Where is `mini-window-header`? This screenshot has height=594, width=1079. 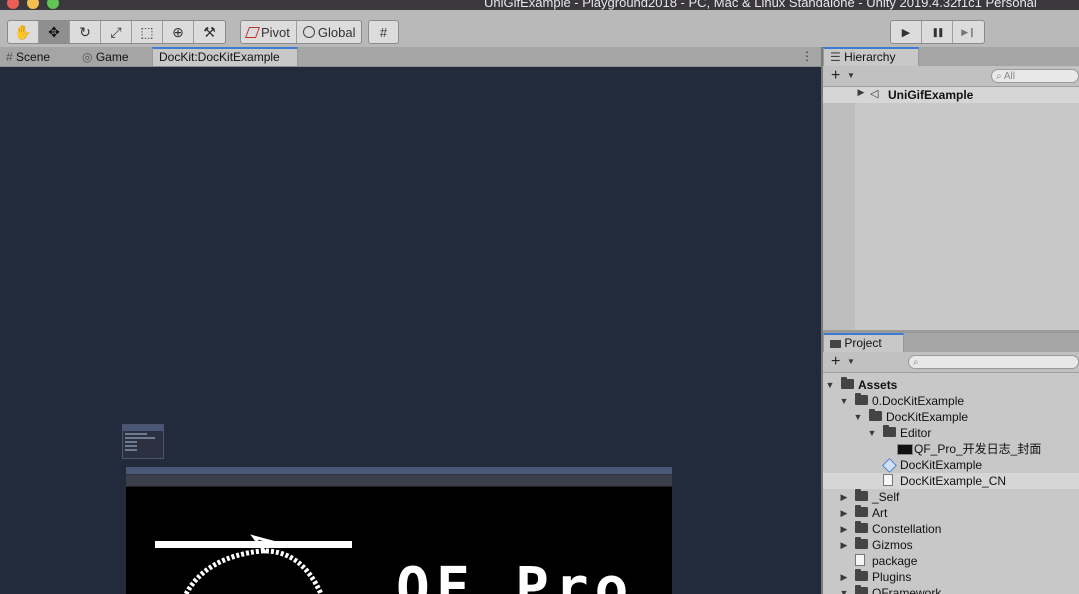
mini-window-header is located at coordinates (143, 428).